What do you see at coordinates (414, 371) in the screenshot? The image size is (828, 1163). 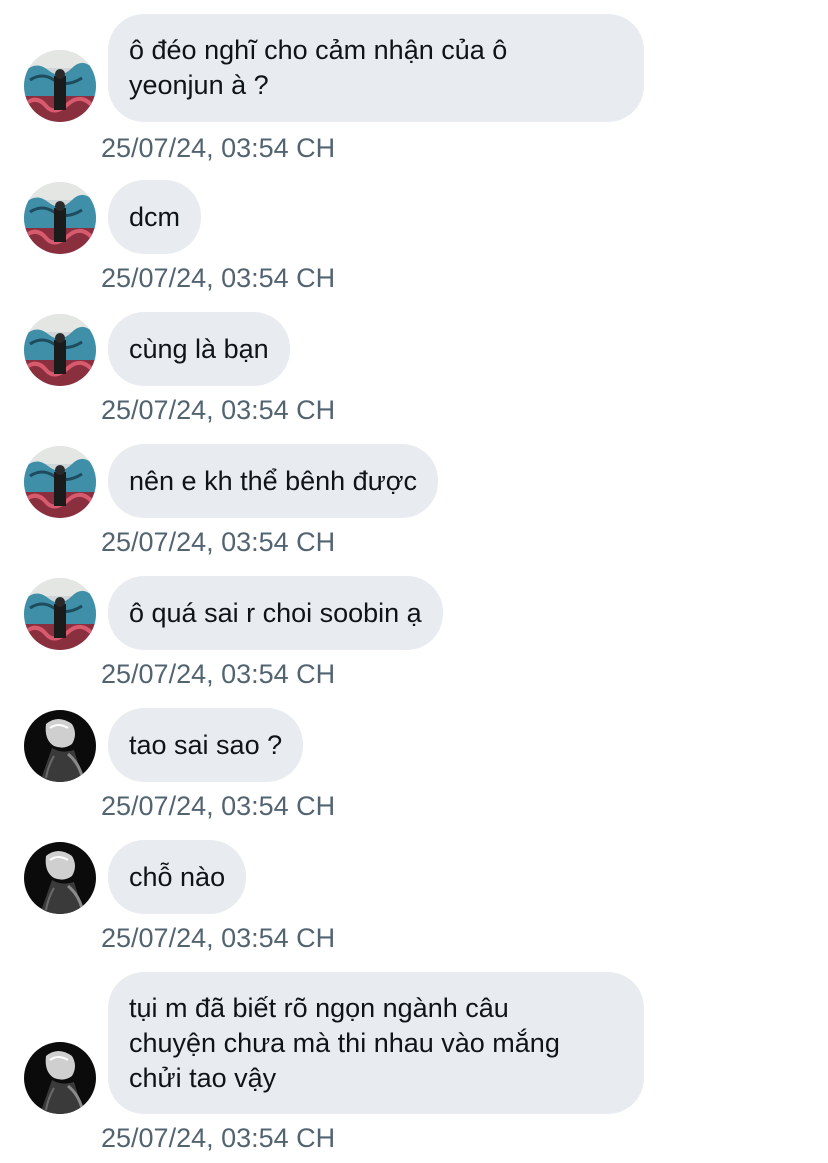 I see `message-row: cùng là bạn 25/07/24, 03:54 CH` at bounding box center [414, 371].